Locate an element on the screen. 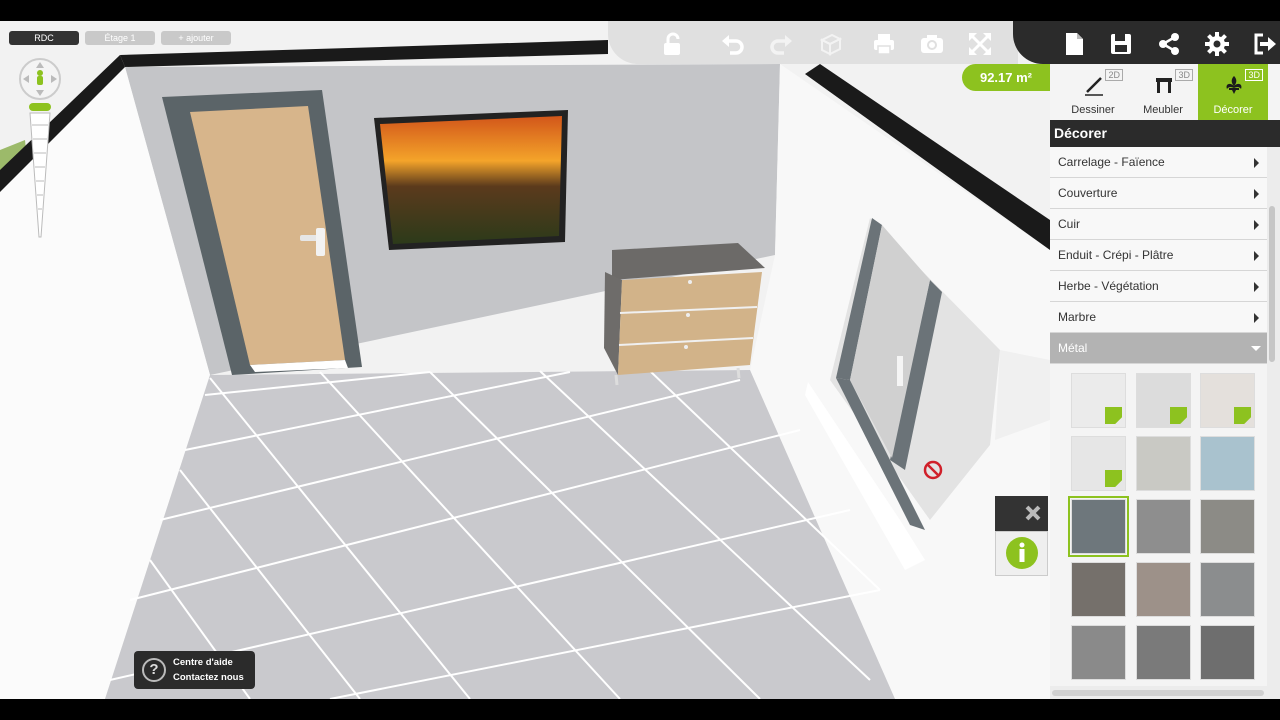 The image size is (1280, 720). share-icon is located at coordinates (1169, 44).